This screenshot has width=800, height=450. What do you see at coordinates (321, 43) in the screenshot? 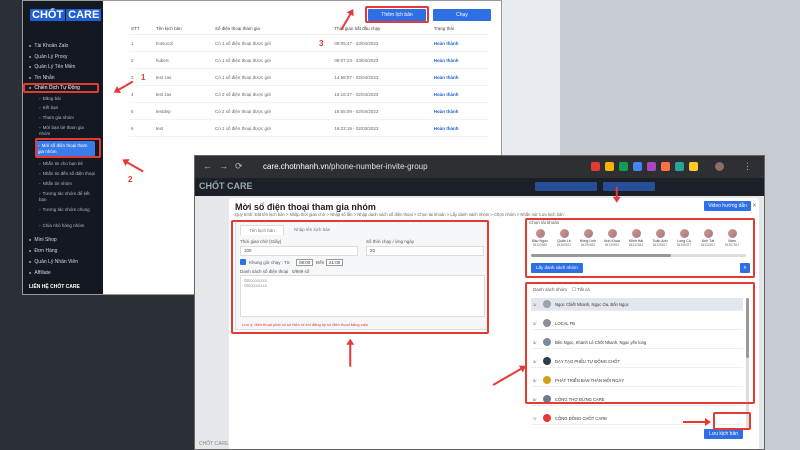
I see `annotation-number-3: 3` at bounding box center [321, 43].